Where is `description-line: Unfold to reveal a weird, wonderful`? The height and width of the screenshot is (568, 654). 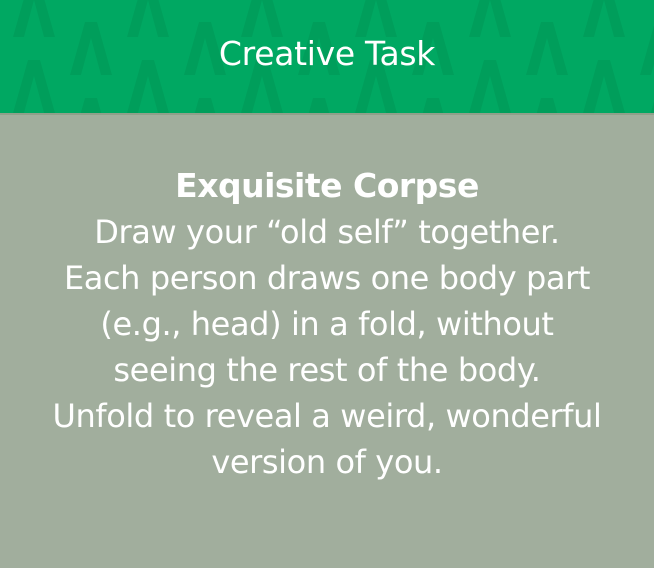
description-line: Unfold to reveal a weird, wonderful is located at coordinates (327, 416).